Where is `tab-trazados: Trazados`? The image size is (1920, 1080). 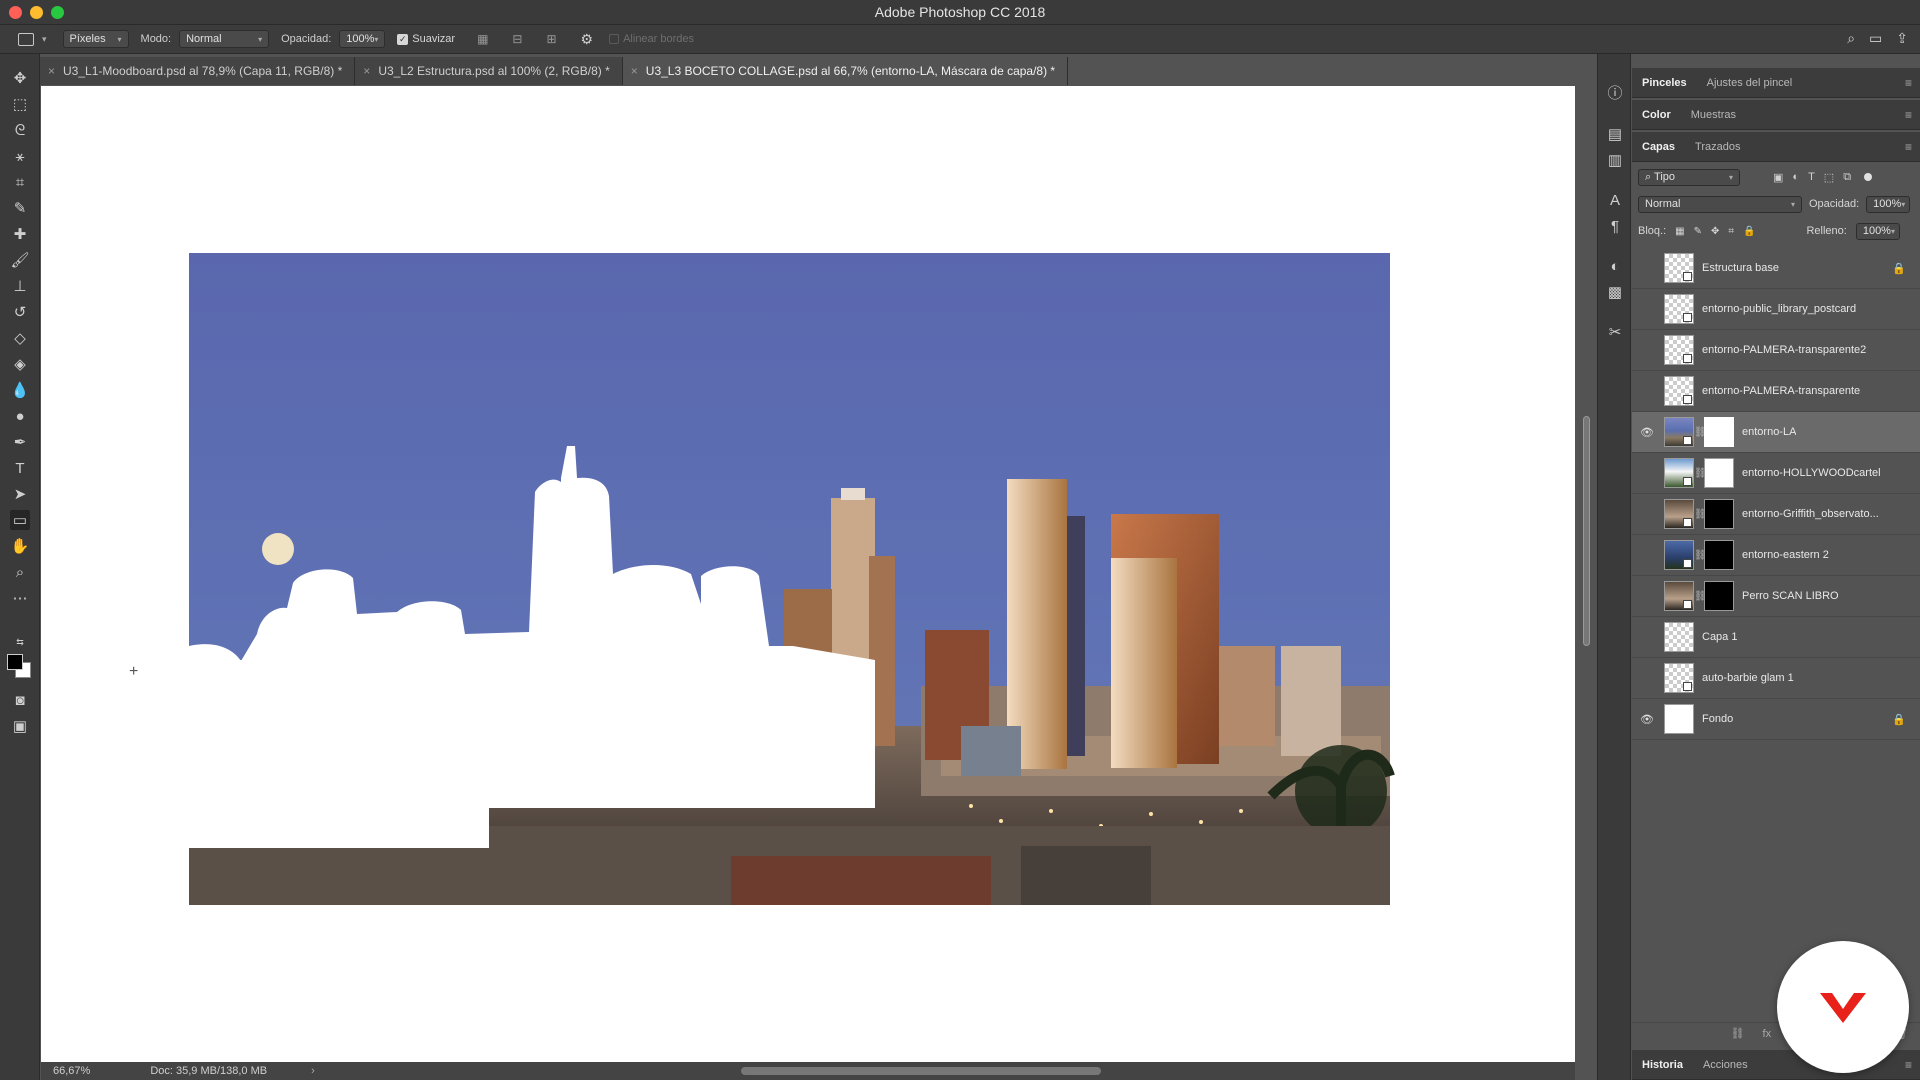
tab-trazados: Trazados is located at coordinates (1717, 147).